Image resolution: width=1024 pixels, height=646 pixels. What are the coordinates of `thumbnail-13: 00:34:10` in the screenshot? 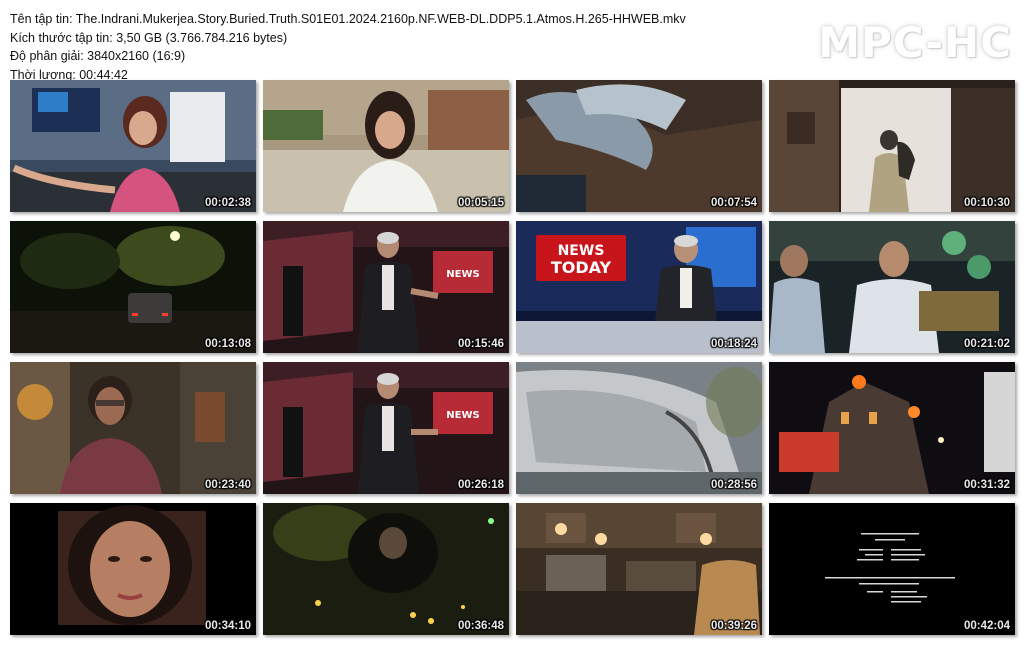 It's located at (133, 569).